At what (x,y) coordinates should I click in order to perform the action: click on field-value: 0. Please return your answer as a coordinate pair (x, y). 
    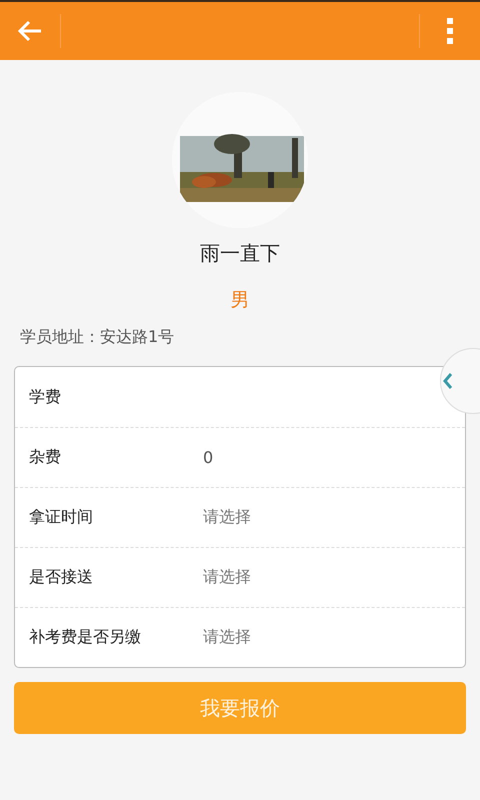
    Looking at the image, I should click on (208, 457).